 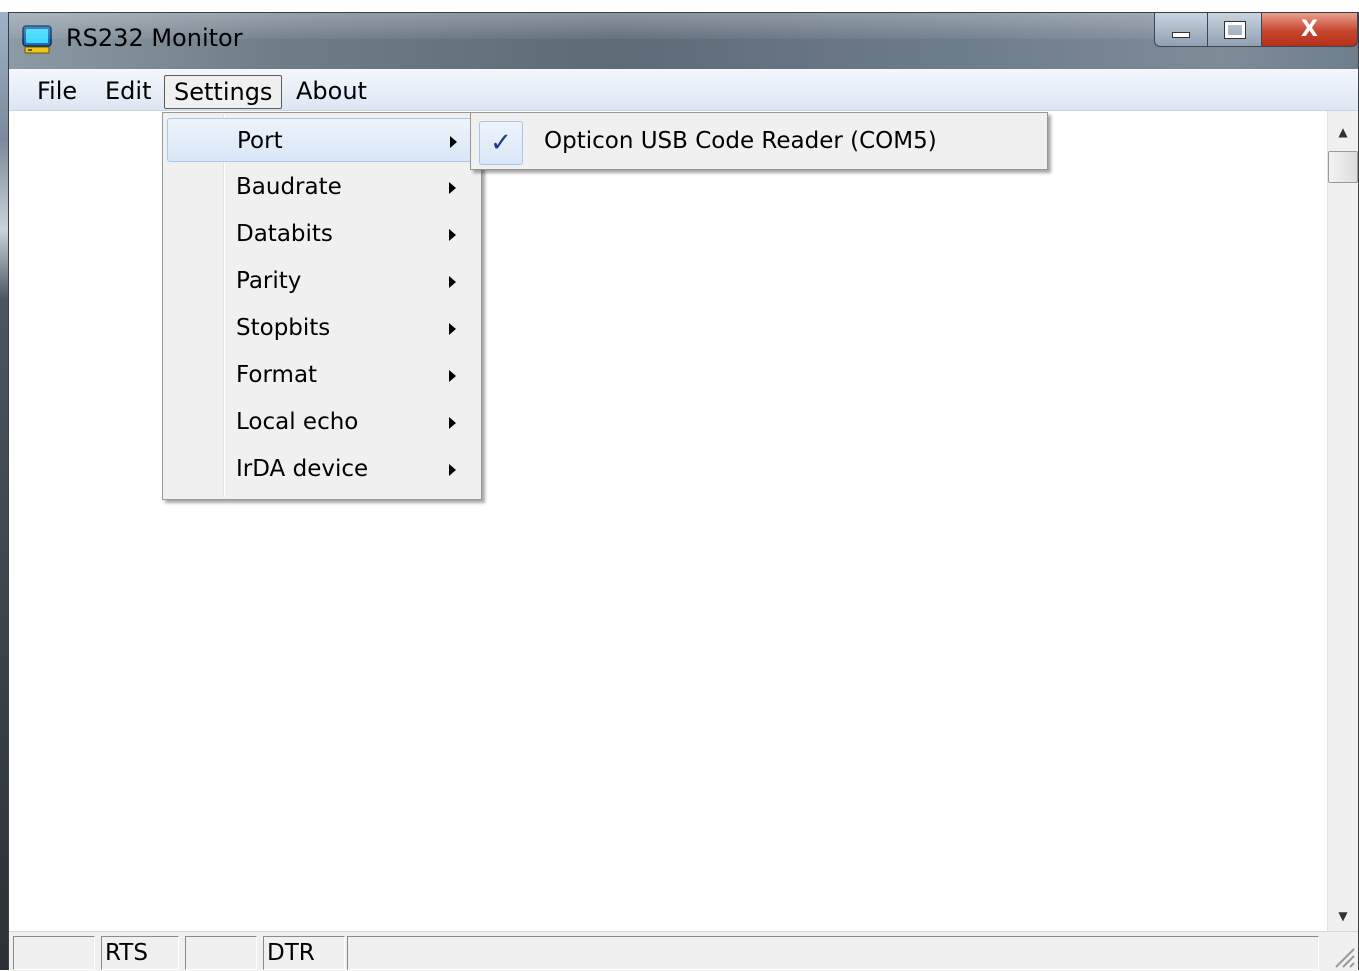 What do you see at coordinates (1342, 955) in the screenshot?
I see `resize-grip-icon` at bounding box center [1342, 955].